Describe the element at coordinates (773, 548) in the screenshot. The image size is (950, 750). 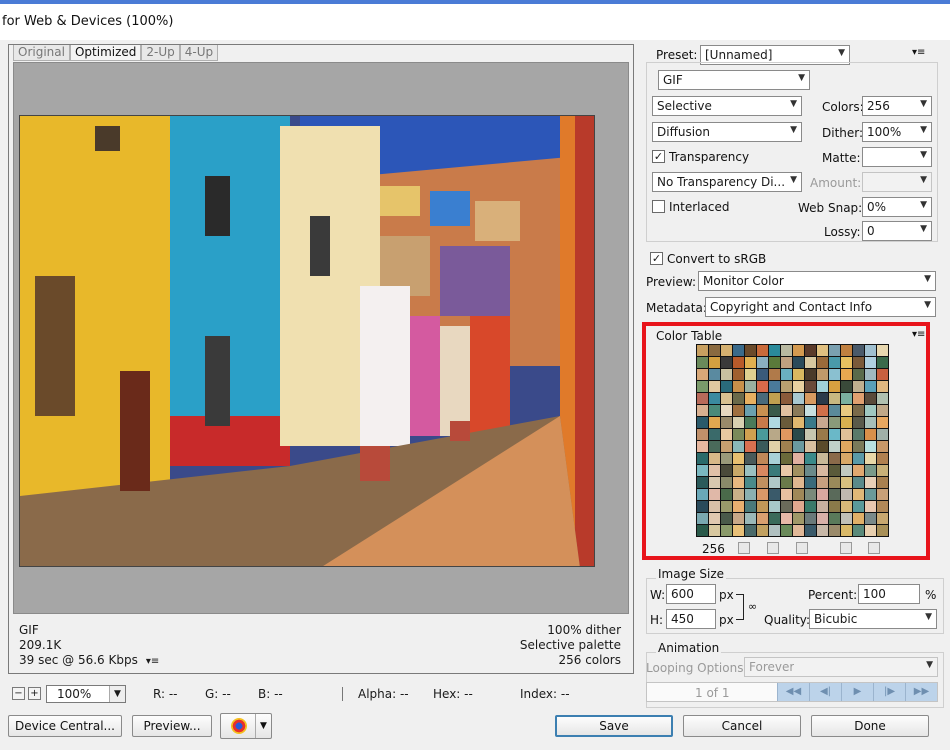
I see `web-shift-icon` at that location.